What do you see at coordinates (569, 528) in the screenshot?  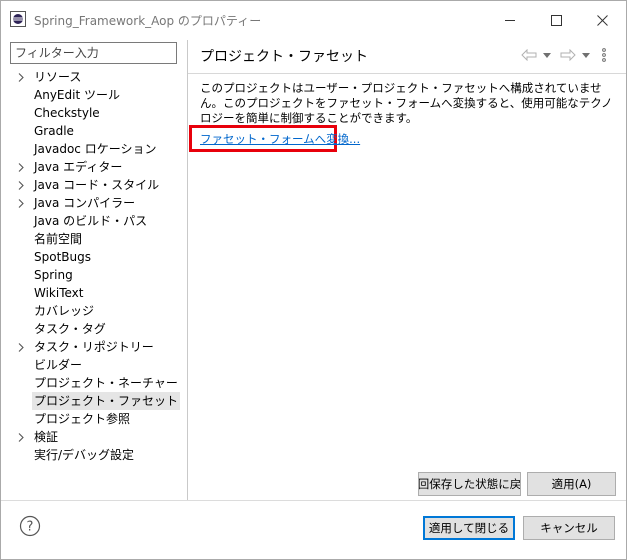 I see `cancel-button: キャンセル` at bounding box center [569, 528].